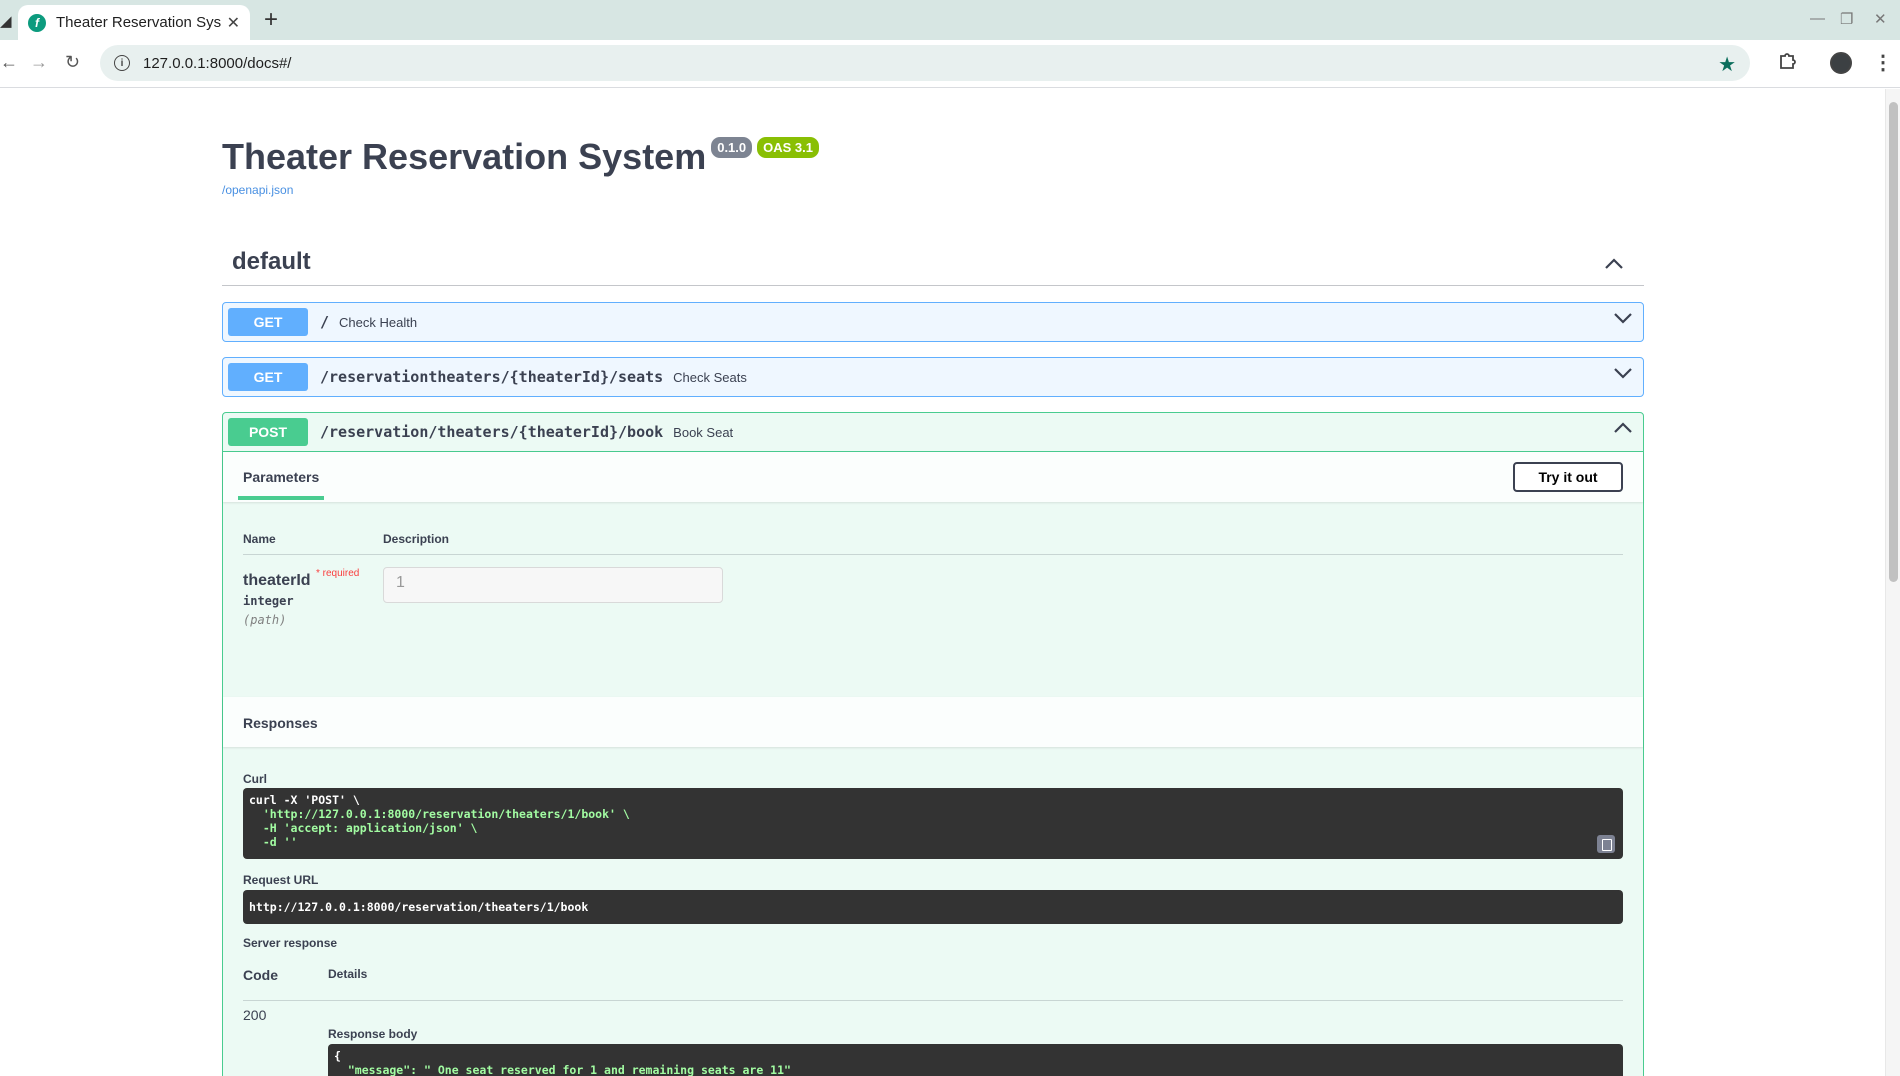 The image size is (1900, 1076). I want to click on tab-title: Theater Reservation Sys, so click(138, 22).